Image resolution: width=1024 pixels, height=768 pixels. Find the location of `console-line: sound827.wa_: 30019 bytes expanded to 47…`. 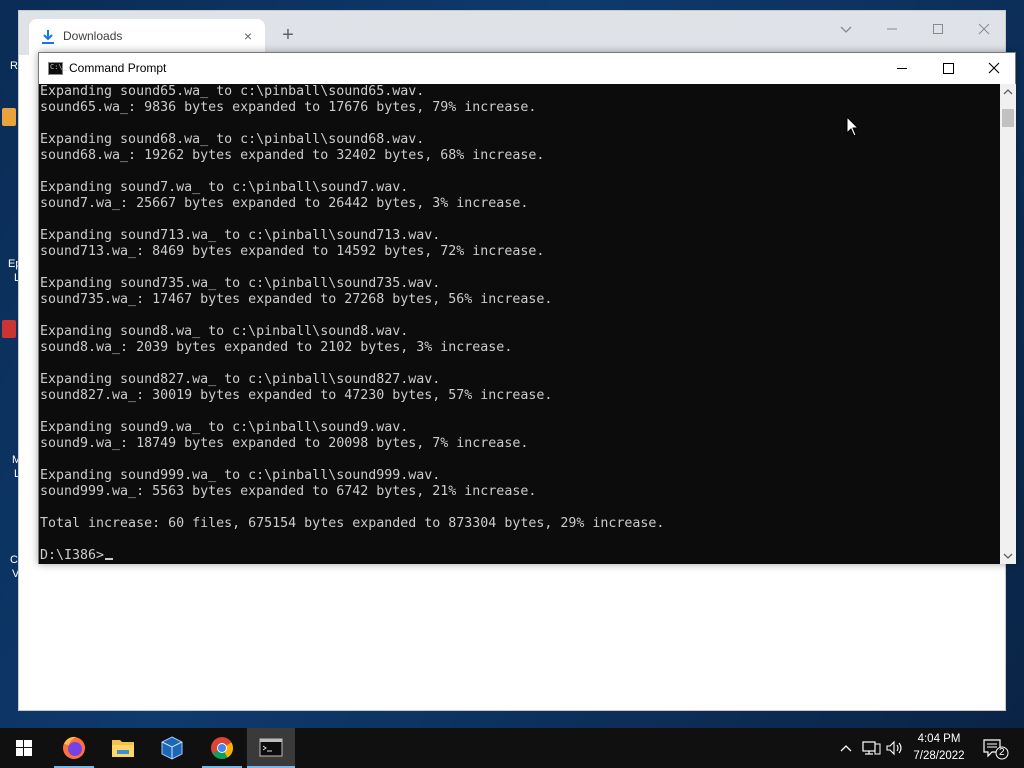

console-line: sound827.wa_: 30019 bytes expanded to 47… is located at coordinates (296, 395).